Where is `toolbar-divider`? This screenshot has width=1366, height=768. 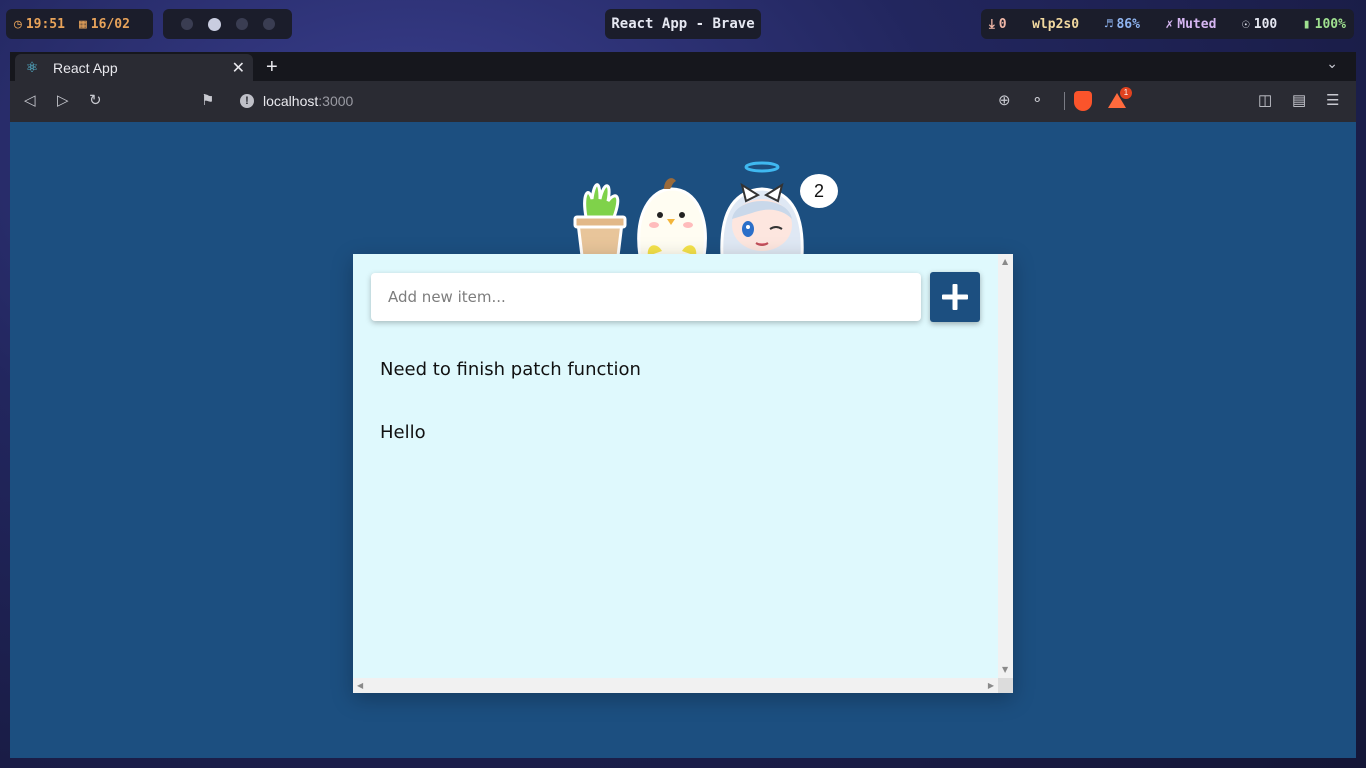 toolbar-divider is located at coordinates (1064, 101).